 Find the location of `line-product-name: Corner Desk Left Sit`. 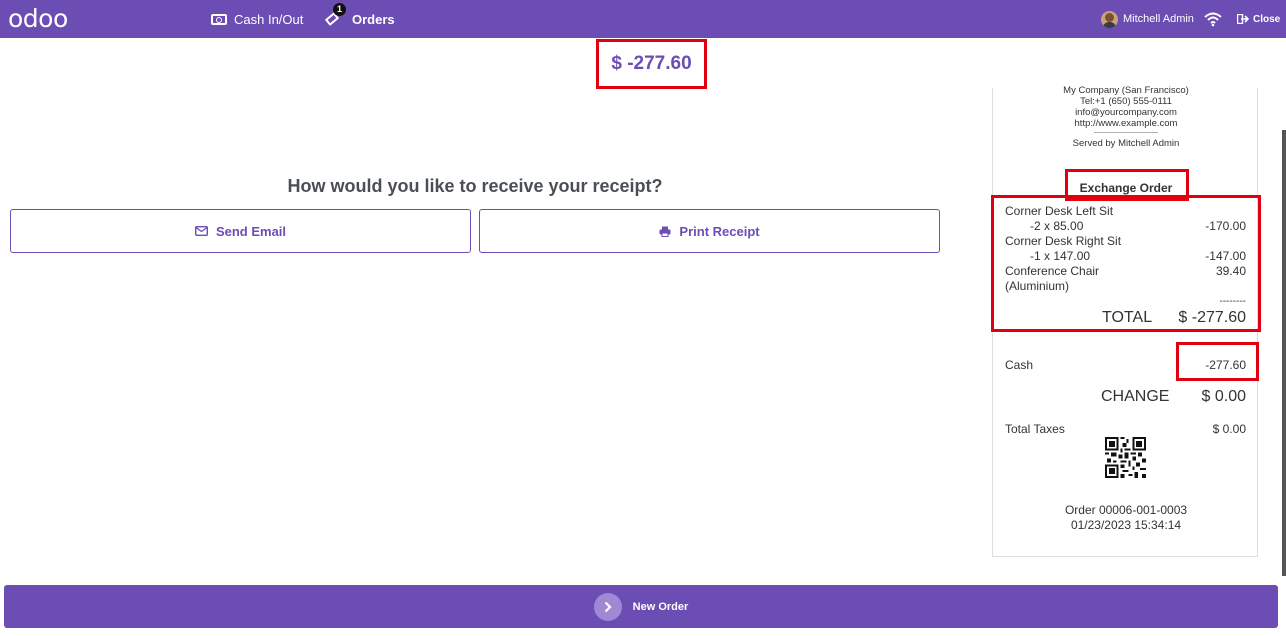

line-product-name: Corner Desk Left Sit is located at coordinates (1059, 211).